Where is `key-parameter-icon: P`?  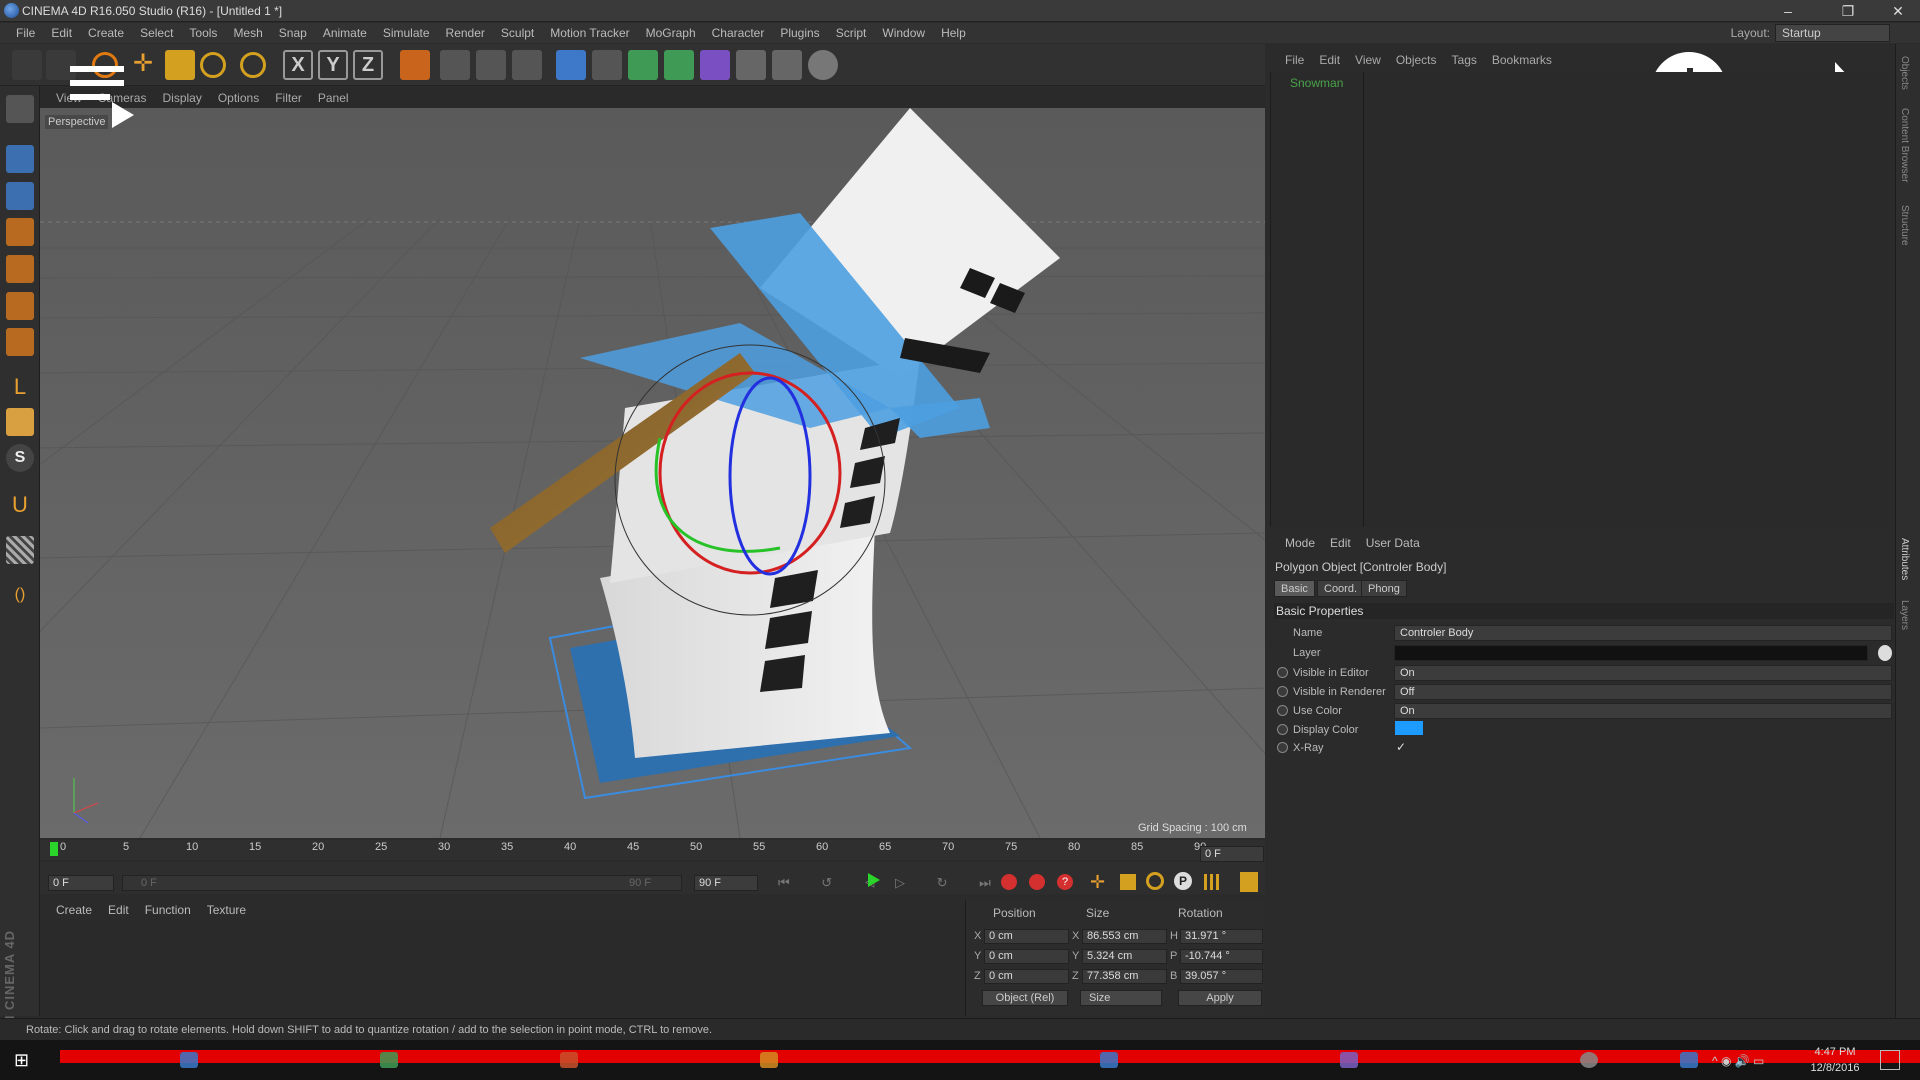
key-parameter-icon: P is located at coordinates (1183, 881).